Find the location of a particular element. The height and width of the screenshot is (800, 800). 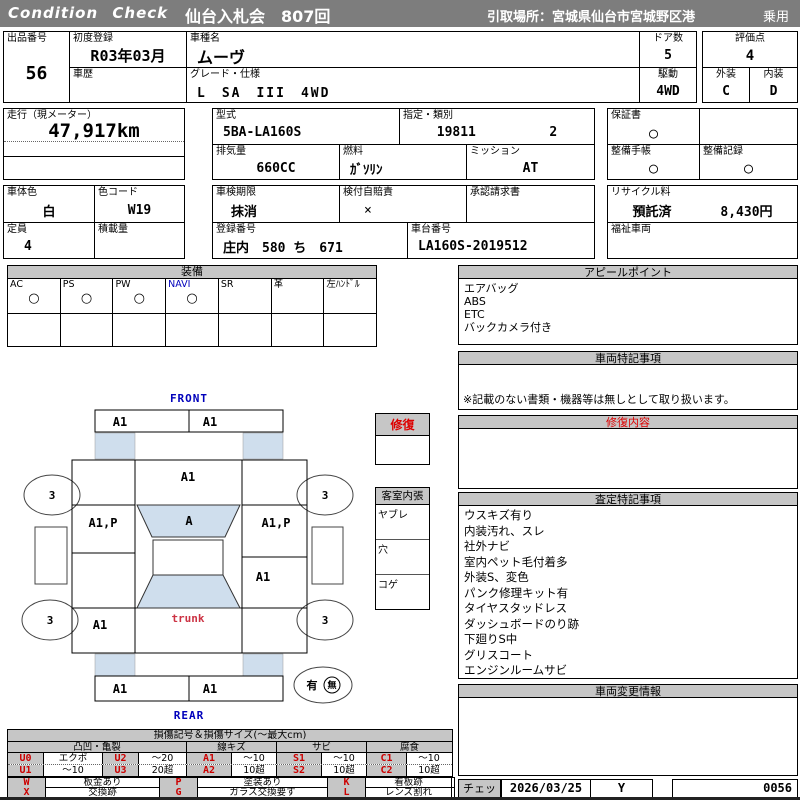

front-fender-left-shade is located at coordinates (115, 446).